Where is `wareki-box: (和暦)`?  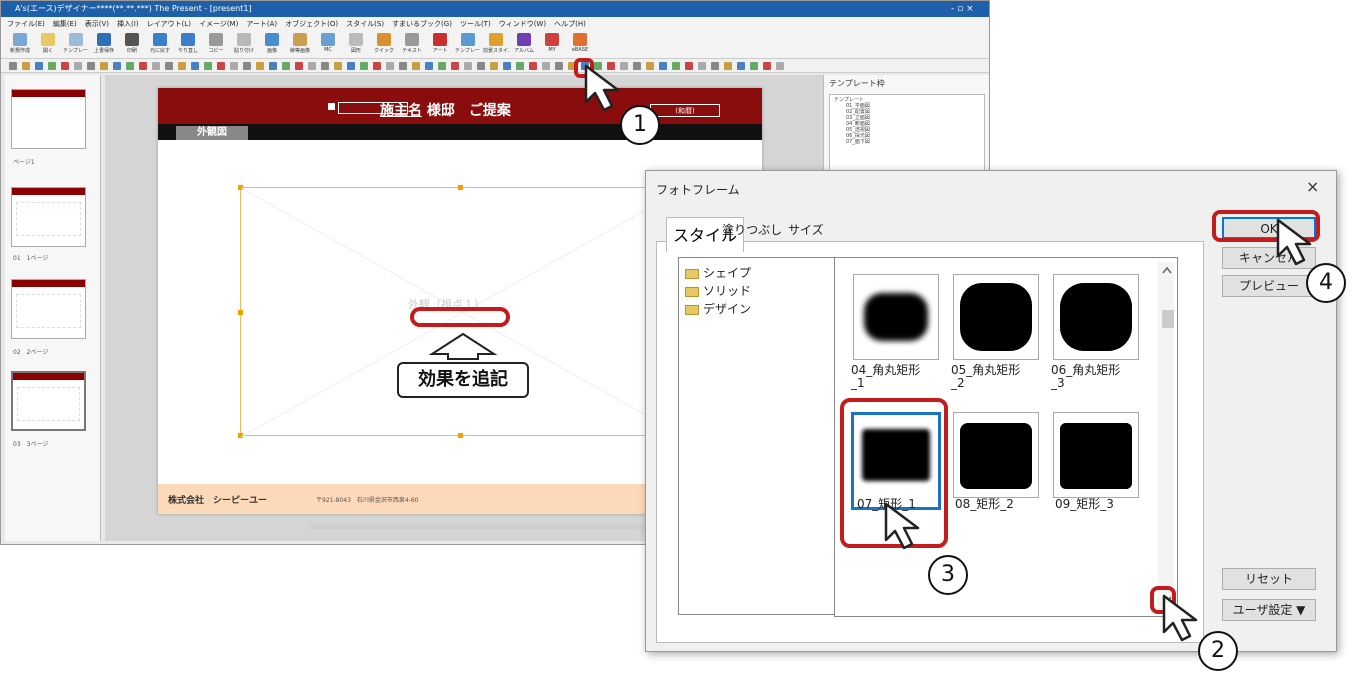 wareki-box: (和暦) is located at coordinates (685, 110).